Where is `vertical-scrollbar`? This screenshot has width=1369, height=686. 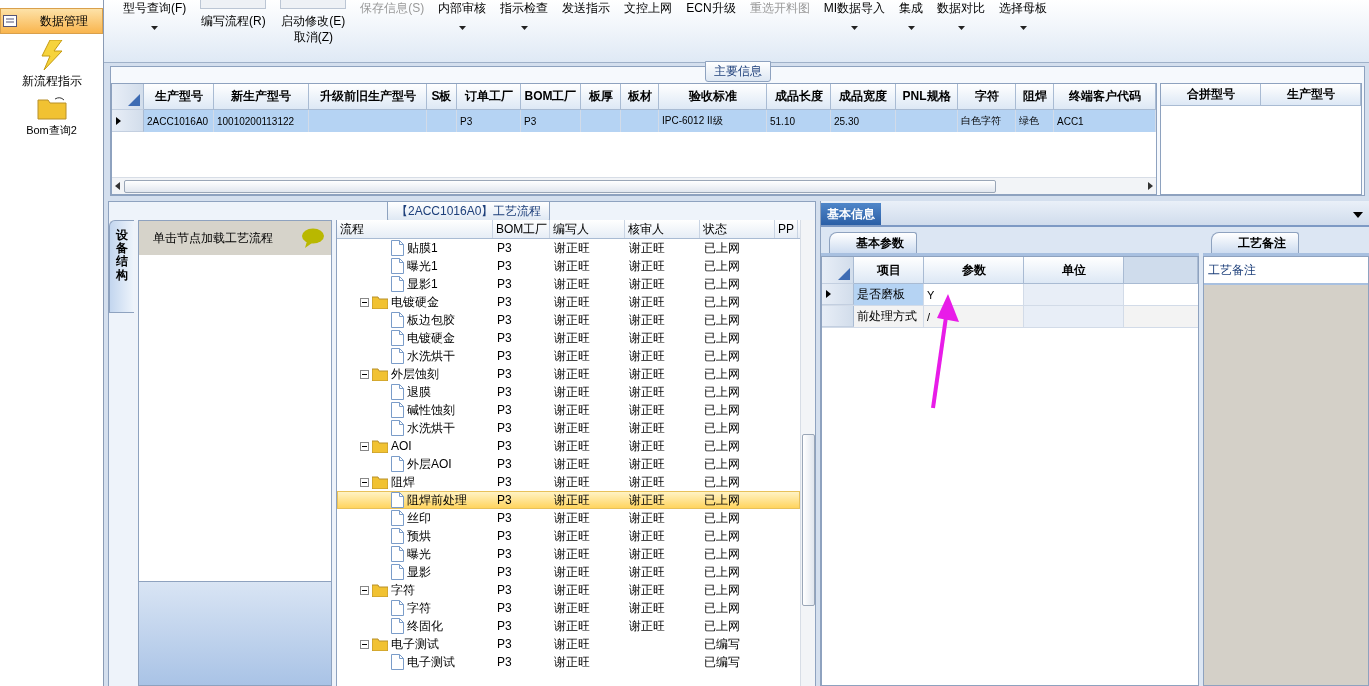
vertical-scrollbar is located at coordinates (807, 453).